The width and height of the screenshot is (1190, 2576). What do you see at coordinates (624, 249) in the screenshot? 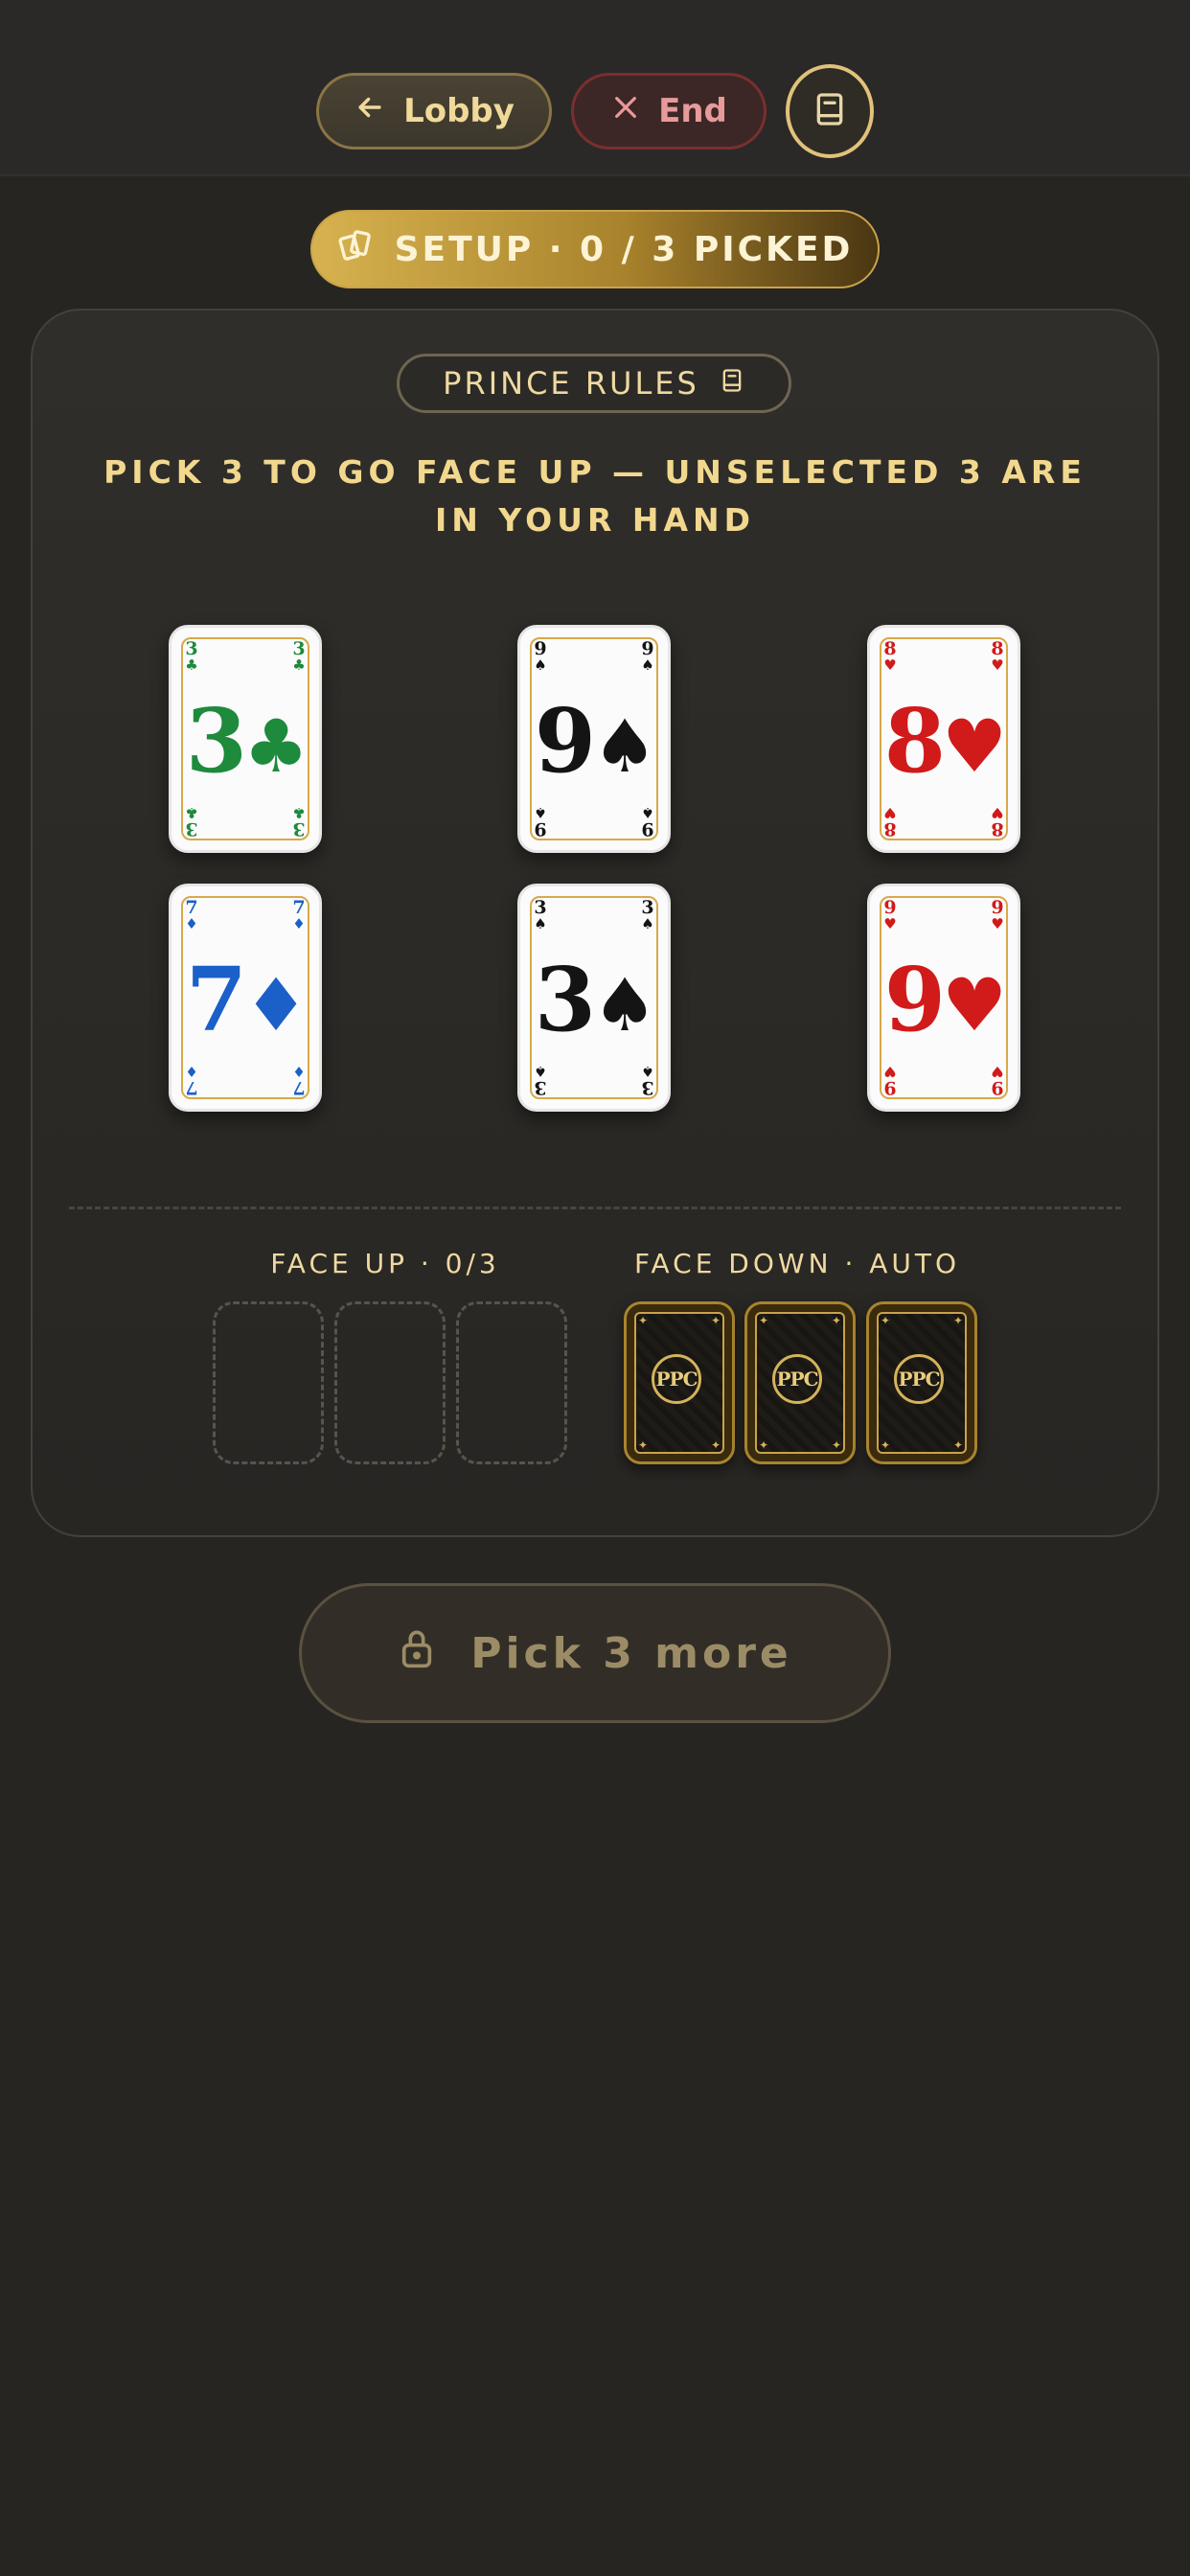
I see `setup-status-text: SETUP · 0 / 3 PICKED` at bounding box center [624, 249].